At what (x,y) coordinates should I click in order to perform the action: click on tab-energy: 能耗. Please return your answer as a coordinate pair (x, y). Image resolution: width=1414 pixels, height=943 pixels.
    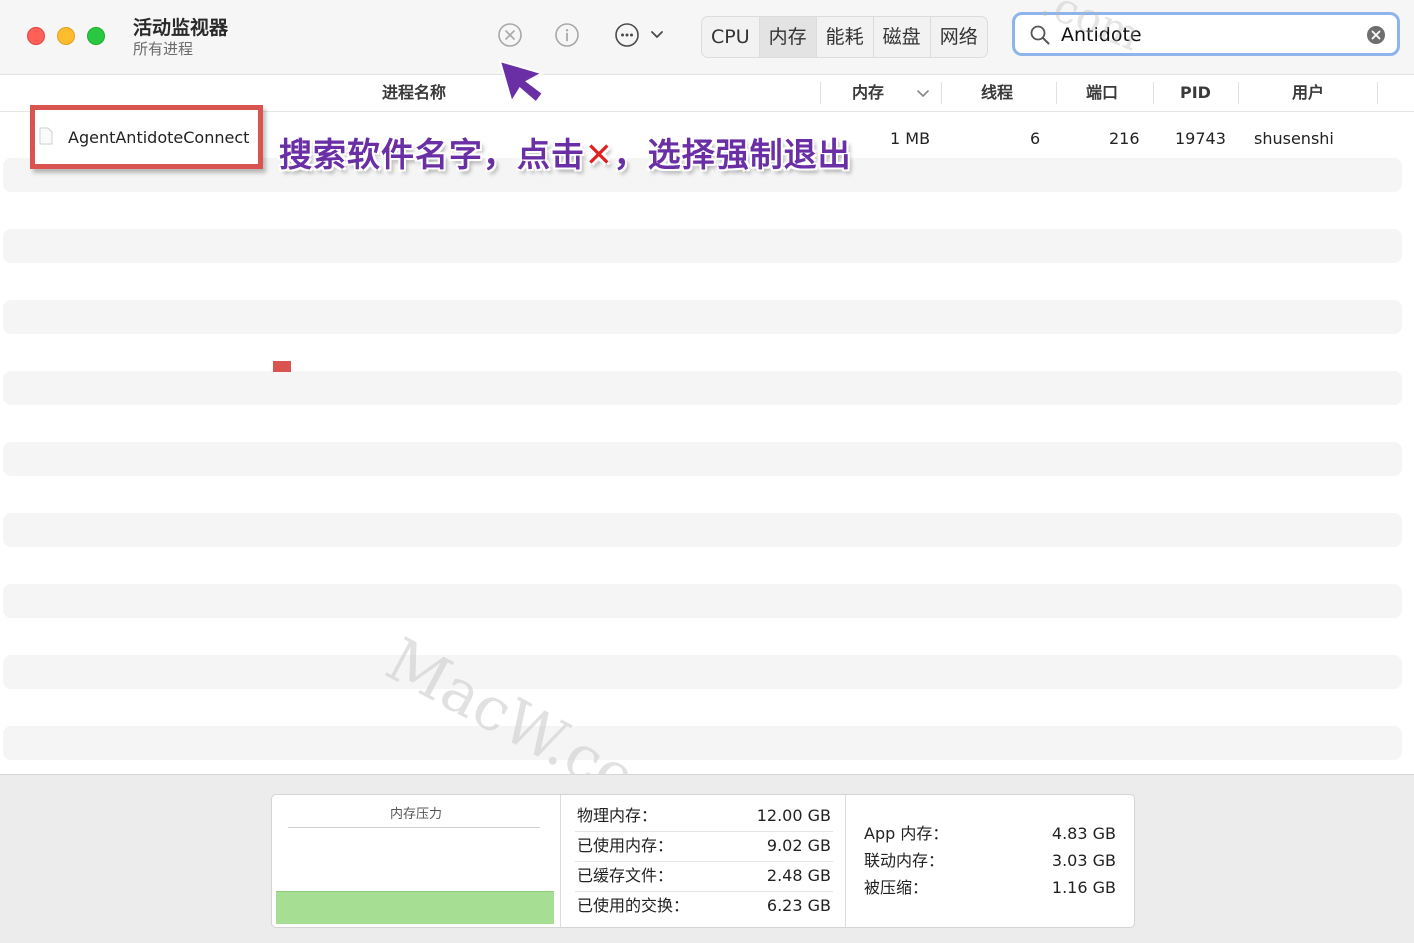
    Looking at the image, I should click on (845, 37).